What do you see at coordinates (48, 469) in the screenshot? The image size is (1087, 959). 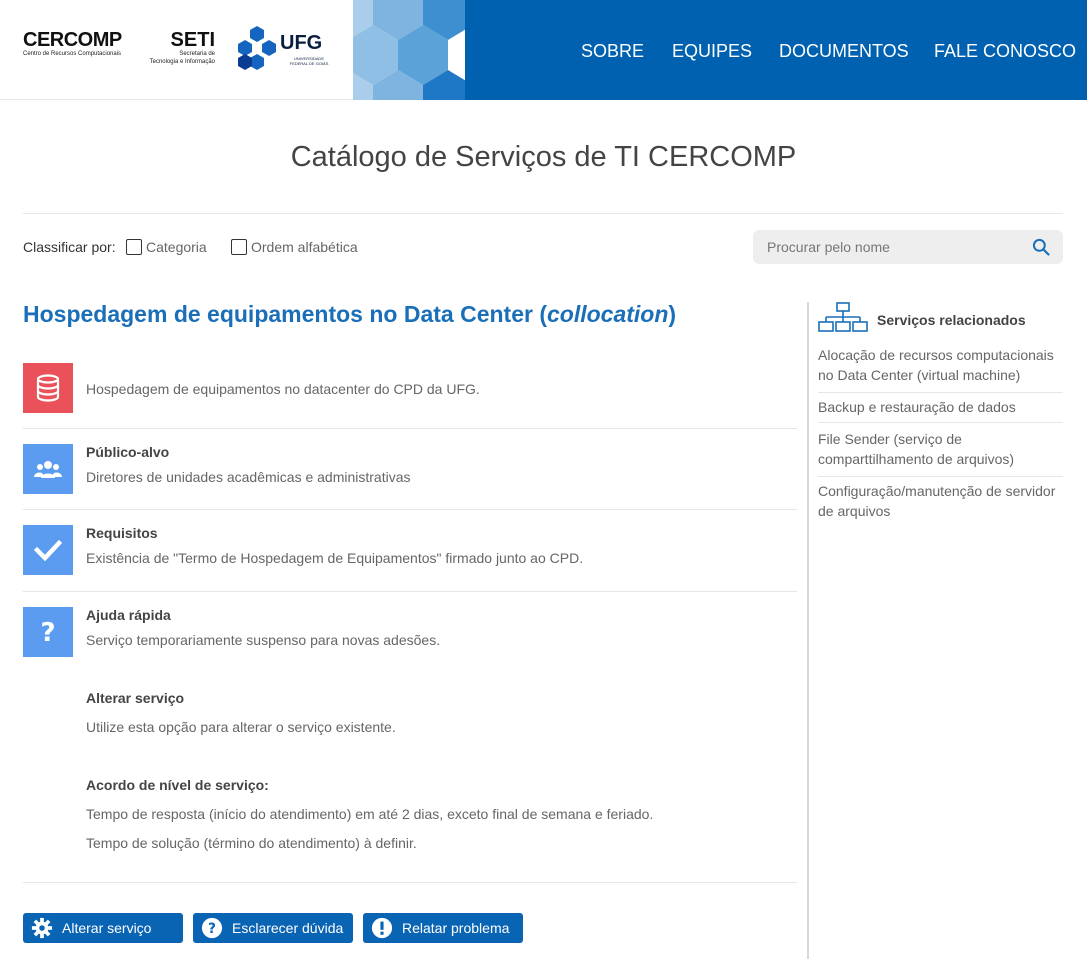 I see `users-icon` at bounding box center [48, 469].